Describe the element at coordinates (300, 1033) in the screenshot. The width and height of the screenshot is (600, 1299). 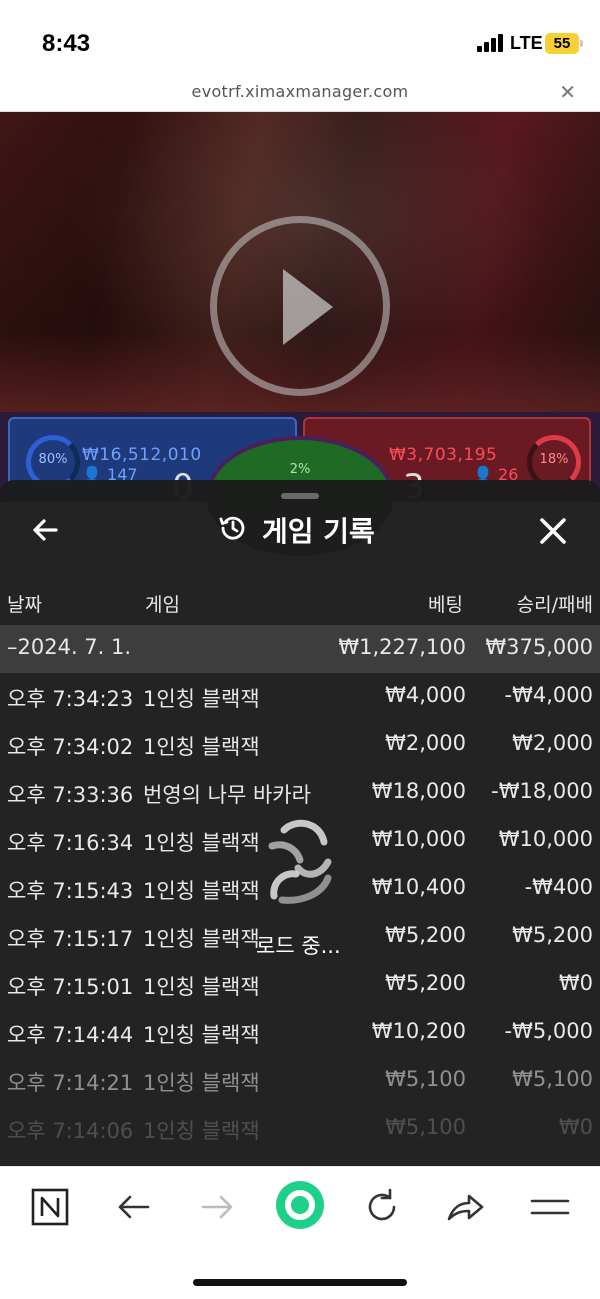
I see `table-row: 오후 7:14:44 1인칭 블랙잭 ₩10,200 -₩5,000` at that location.